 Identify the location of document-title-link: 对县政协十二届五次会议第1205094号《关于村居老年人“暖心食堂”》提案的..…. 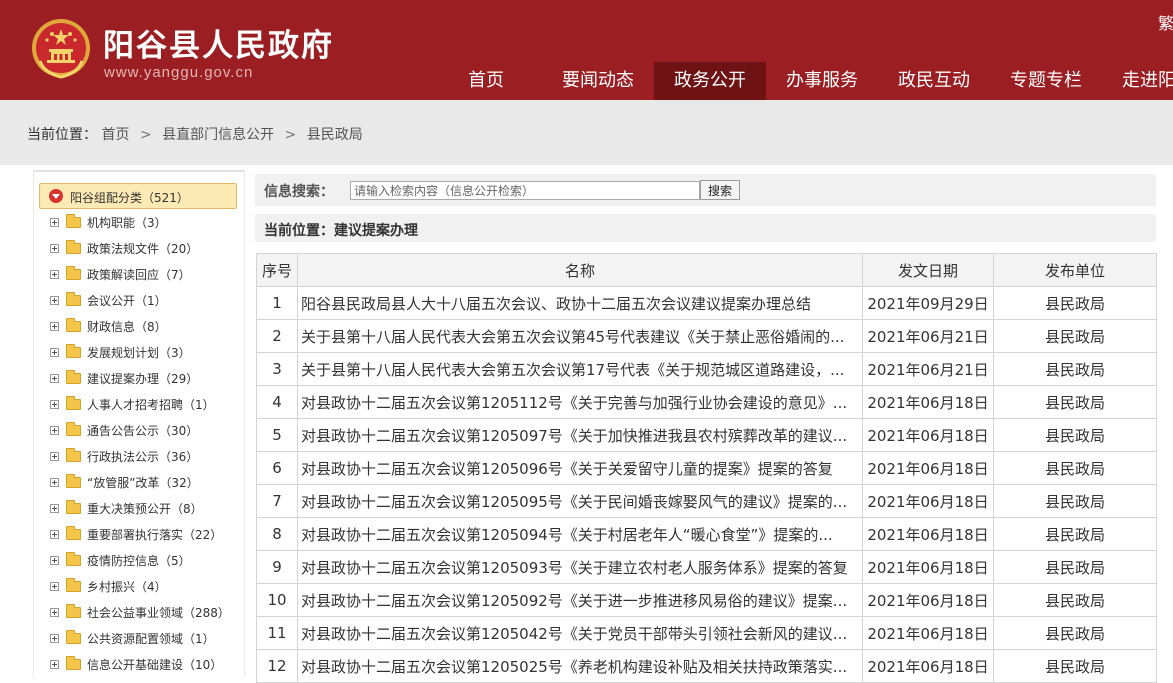
(580, 534).